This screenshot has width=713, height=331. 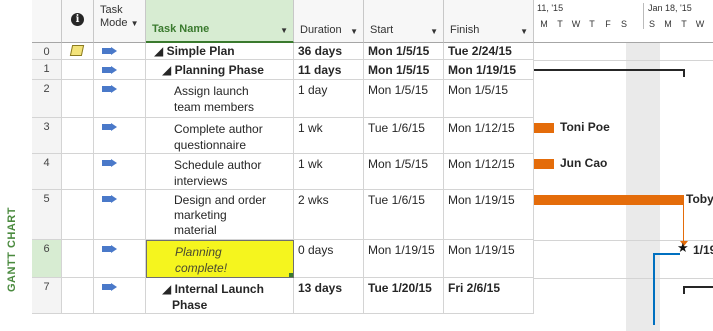 I want to click on row-number: 5, so click(x=47, y=215).